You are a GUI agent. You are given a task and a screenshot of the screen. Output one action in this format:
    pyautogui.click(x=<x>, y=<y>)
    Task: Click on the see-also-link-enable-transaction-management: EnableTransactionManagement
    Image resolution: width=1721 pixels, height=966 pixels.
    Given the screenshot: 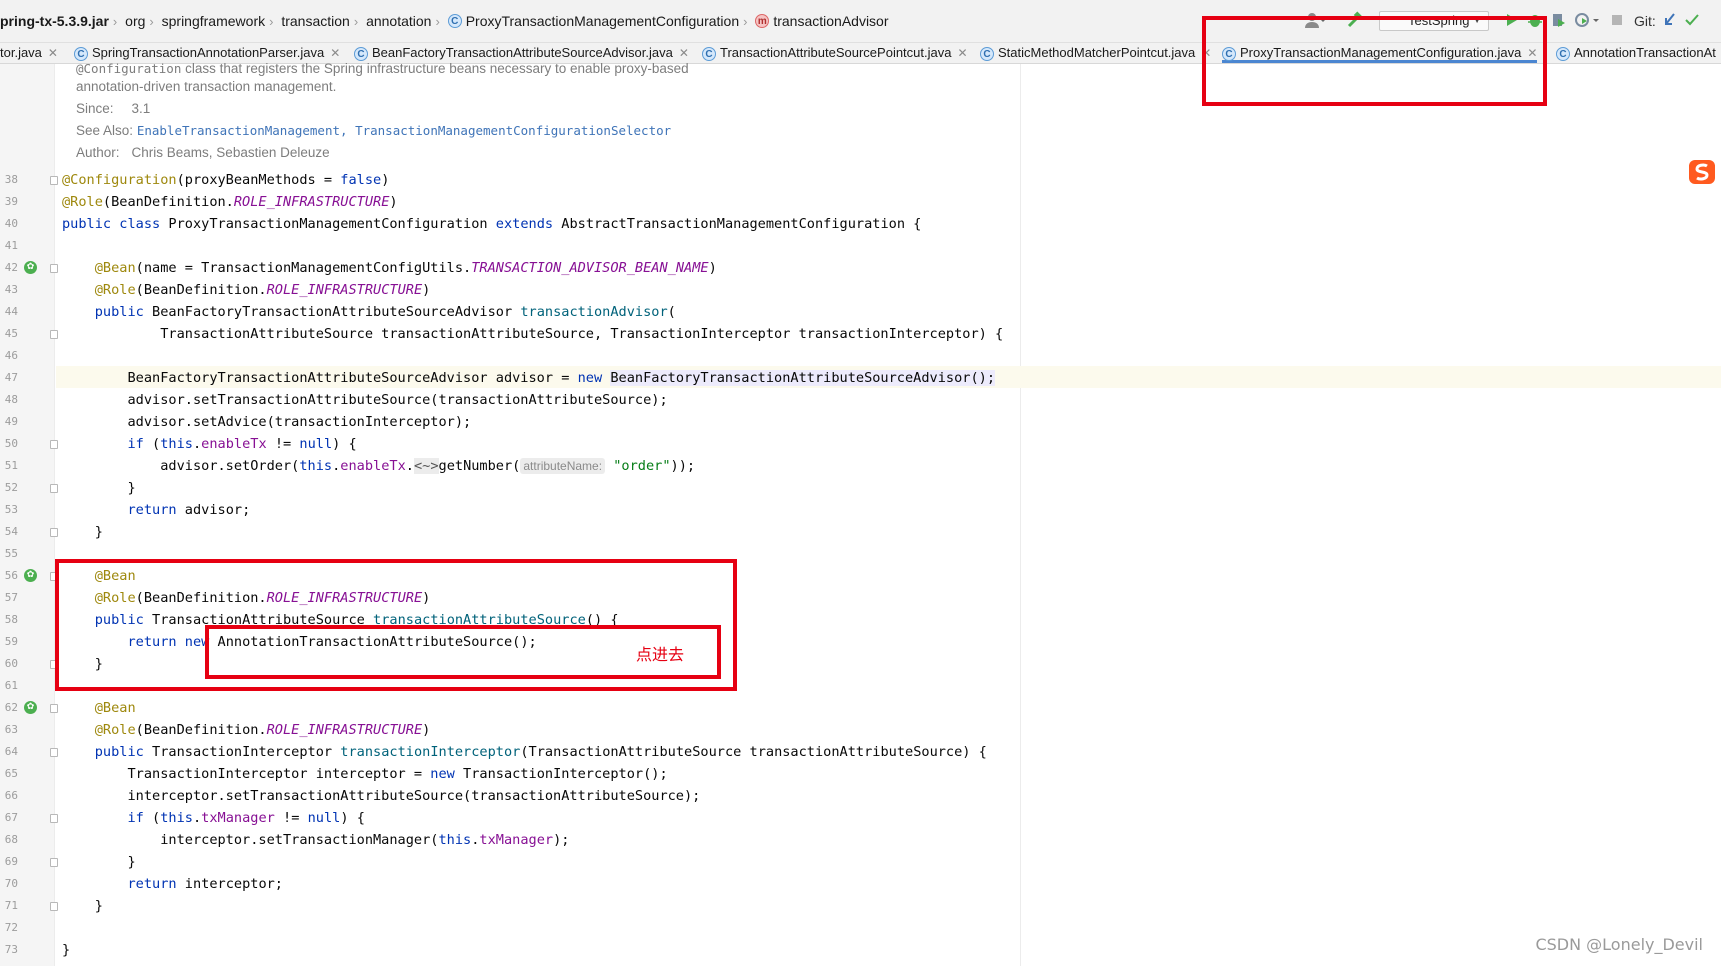 What is the action you would take?
    pyautogui.click(x=238, y=130)
    